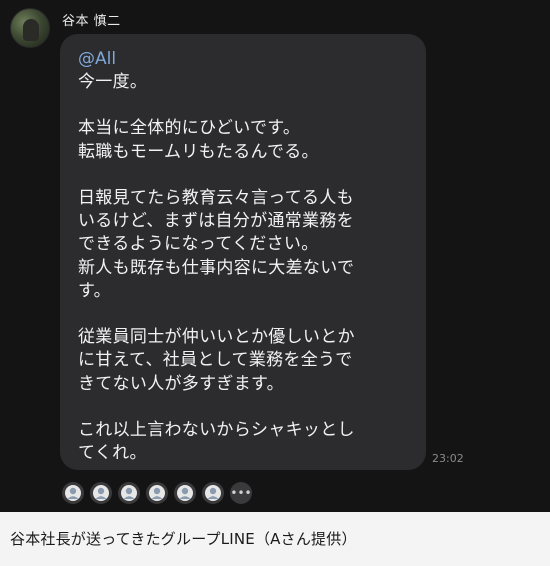 The height and width of the screenshot is (566, 550). What do you see at coordinates (91, 21) in the screenshot?
I see `sender-name: 谷本 慎二` at bounding box center [91, 21].